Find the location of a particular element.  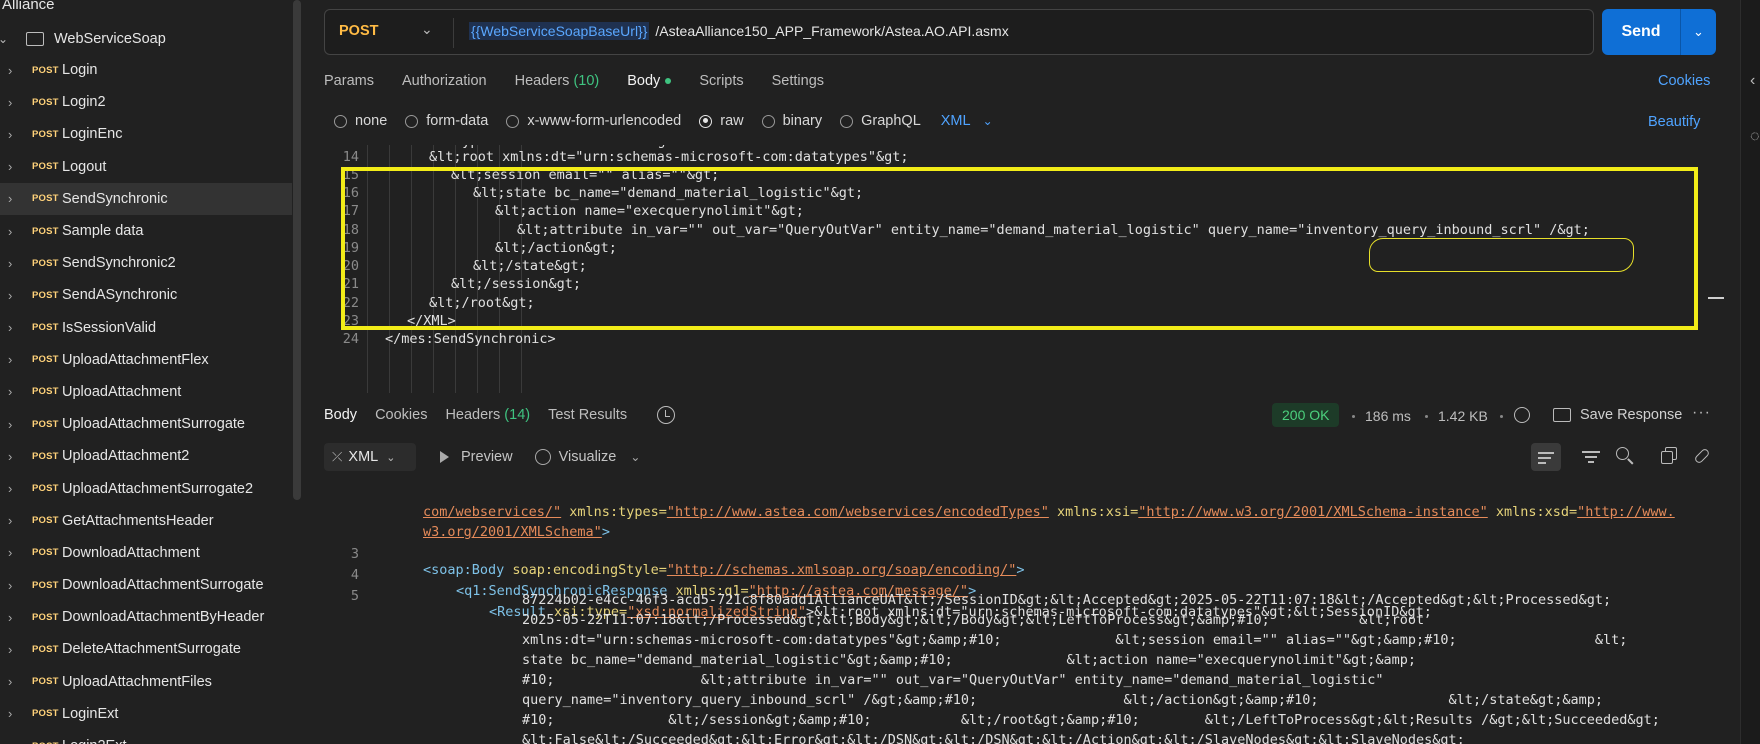

wrap-lines-button is located at coordinates (1546, 457).